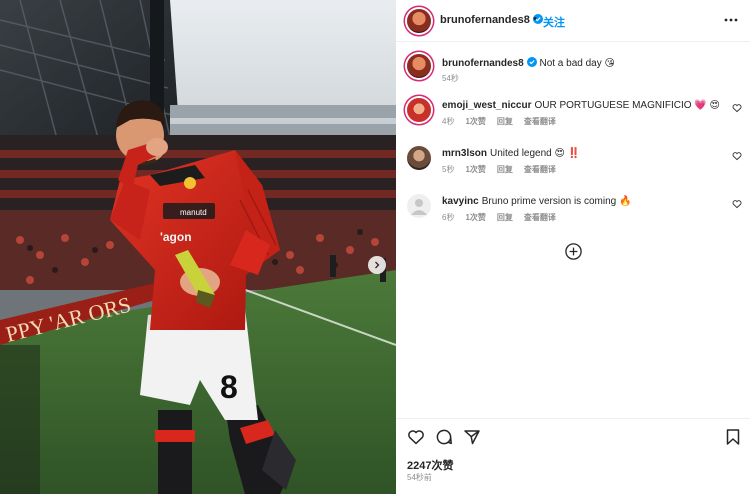 The image size is (750, 494). I want to click on comment-username: mrn3lson, so click(464, 153).